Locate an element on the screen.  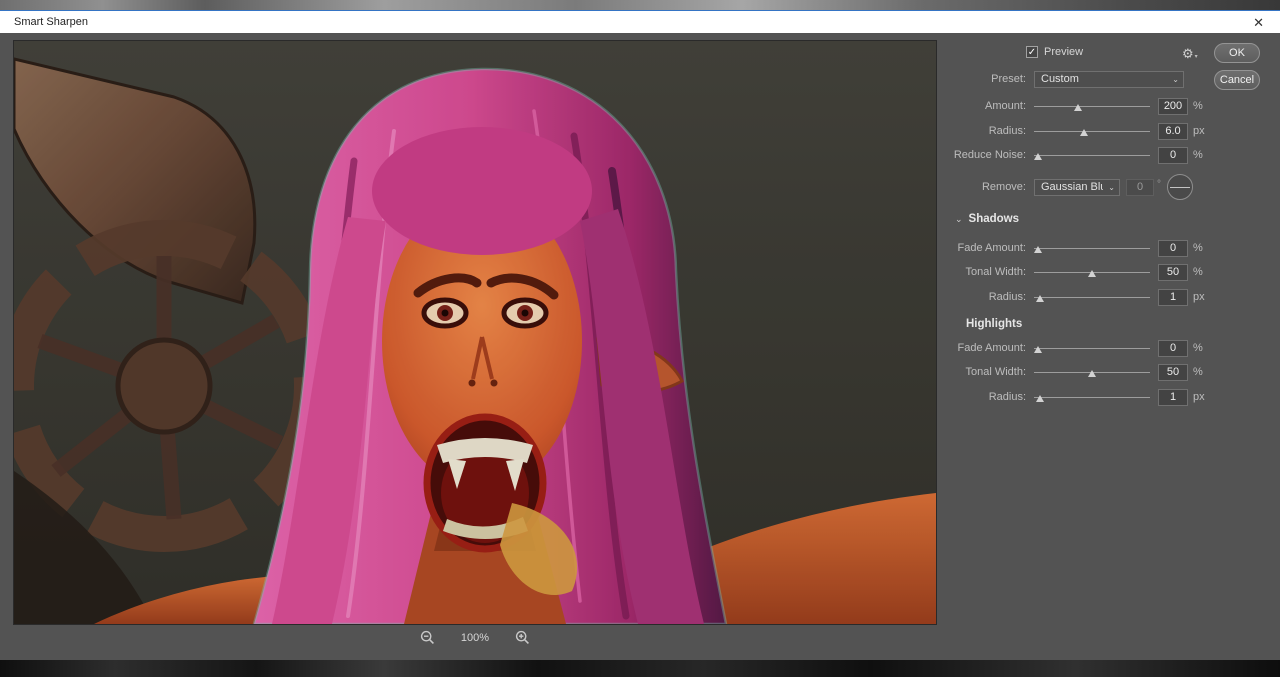
remove-dropdown: Gaussian Blur ⌄ is located at coordinates (1077, 187).